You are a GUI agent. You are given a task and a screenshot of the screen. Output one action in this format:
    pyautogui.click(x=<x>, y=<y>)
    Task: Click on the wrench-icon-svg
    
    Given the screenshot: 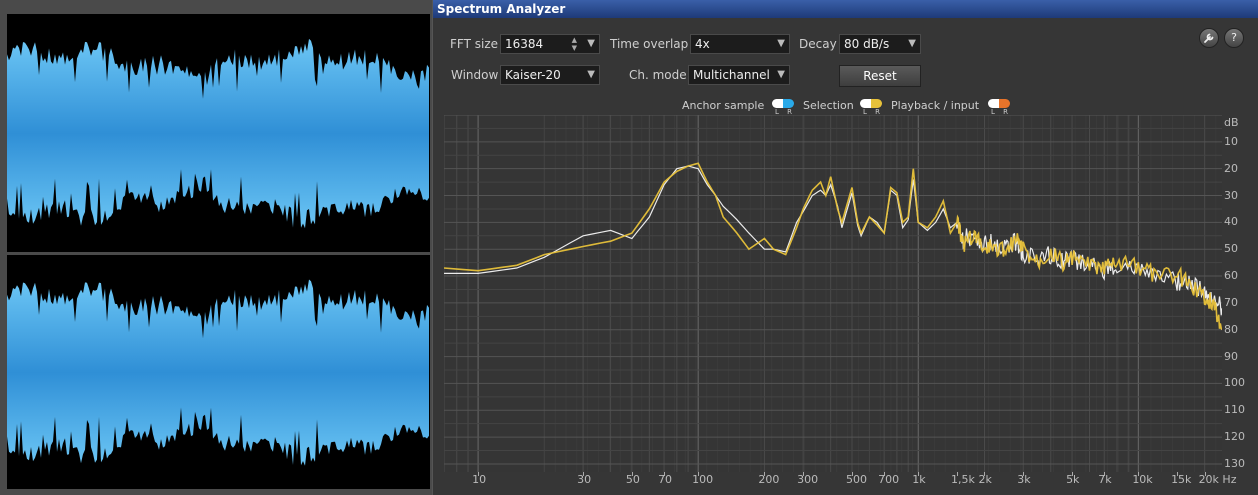 What is the action you would take?
    pyautogui.click(x=1209, y=38)
    